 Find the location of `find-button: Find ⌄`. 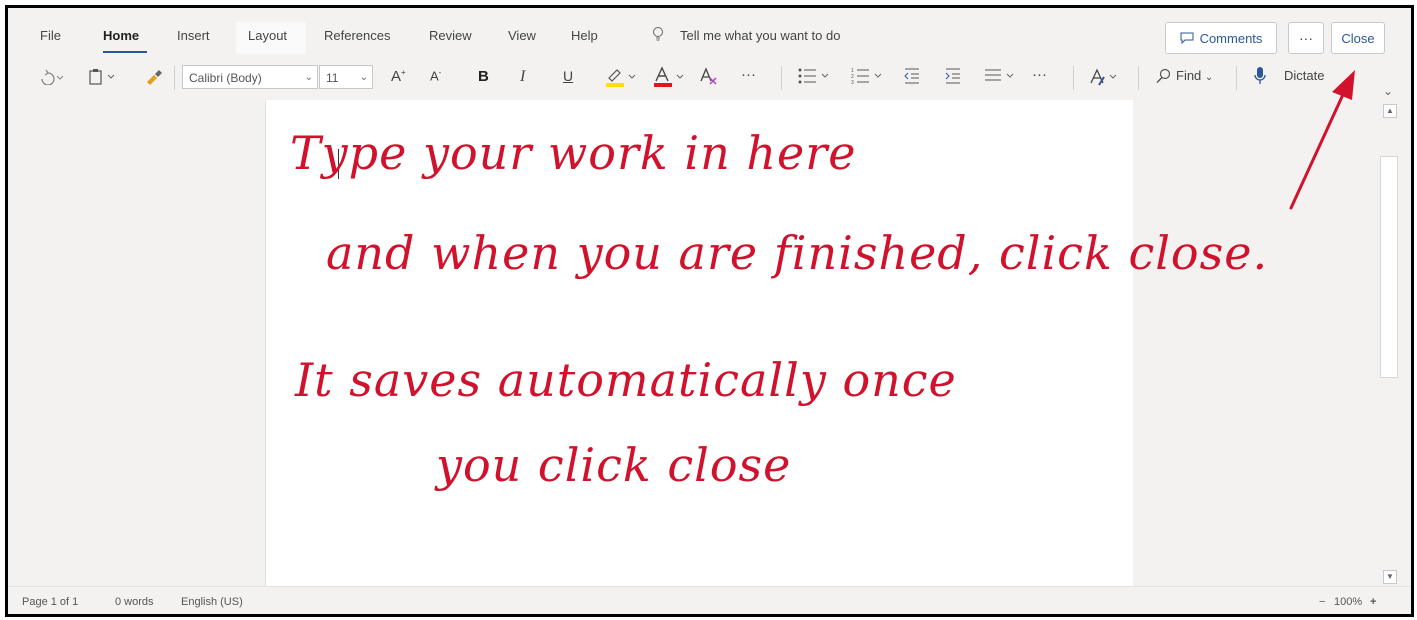

find-button: Find ⌄ is located at coordinates (1194, 75).